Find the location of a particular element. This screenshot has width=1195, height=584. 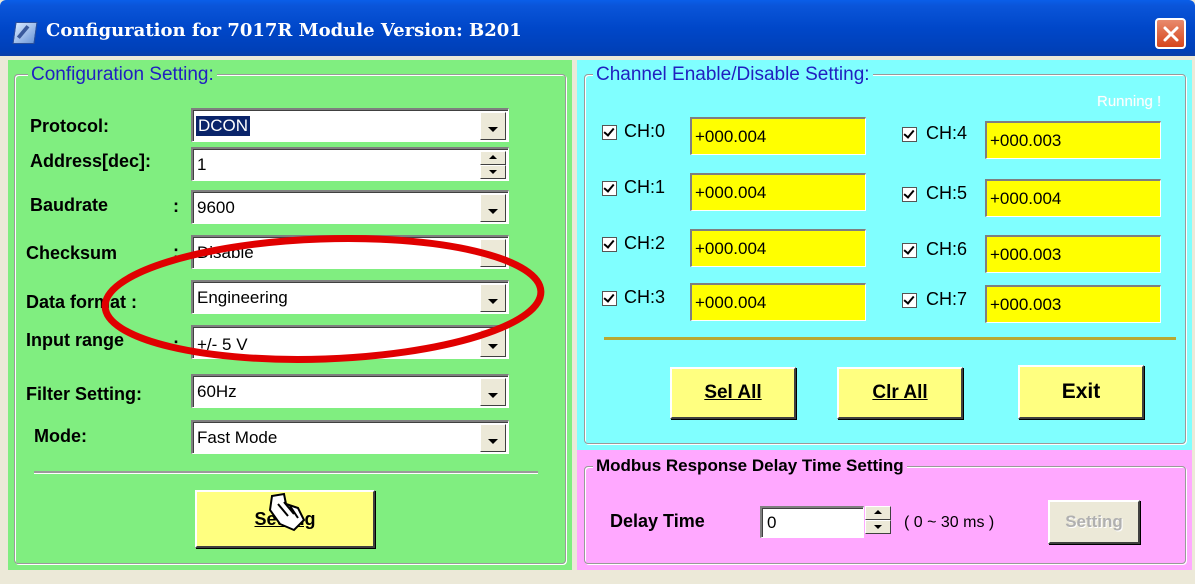

clr-all-button: Clr All is located at coordinates (900, 393).